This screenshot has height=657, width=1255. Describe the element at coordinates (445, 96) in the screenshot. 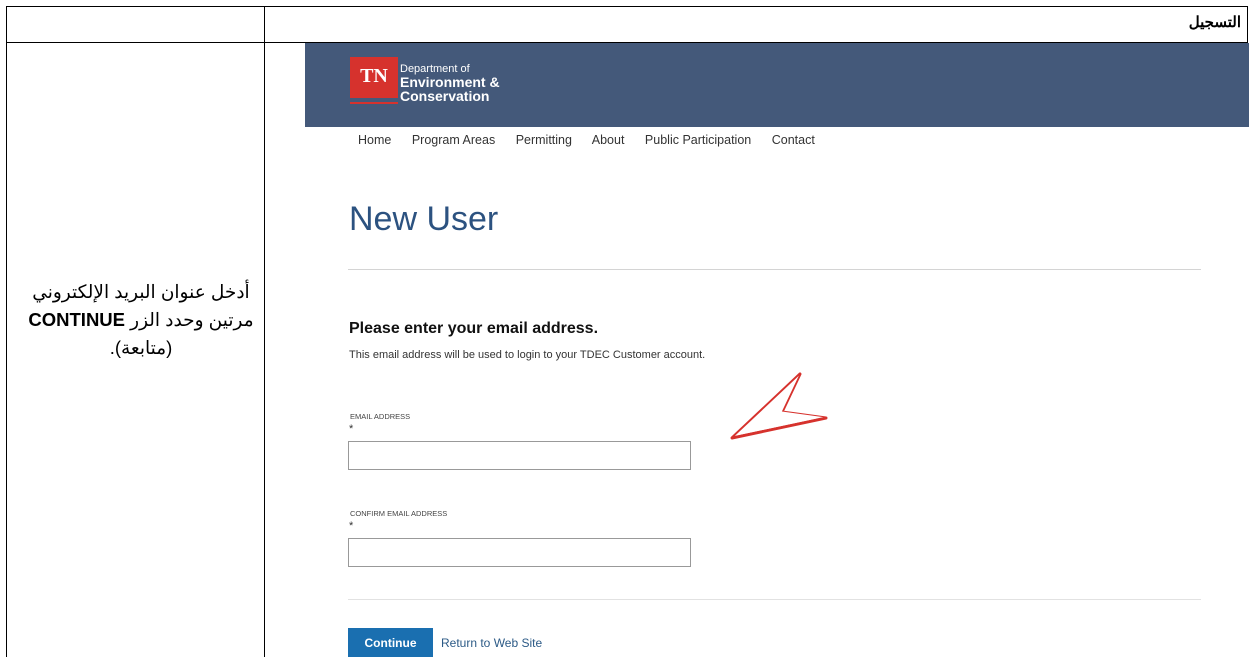

I see `dept-line-3: Conservation` at that location.